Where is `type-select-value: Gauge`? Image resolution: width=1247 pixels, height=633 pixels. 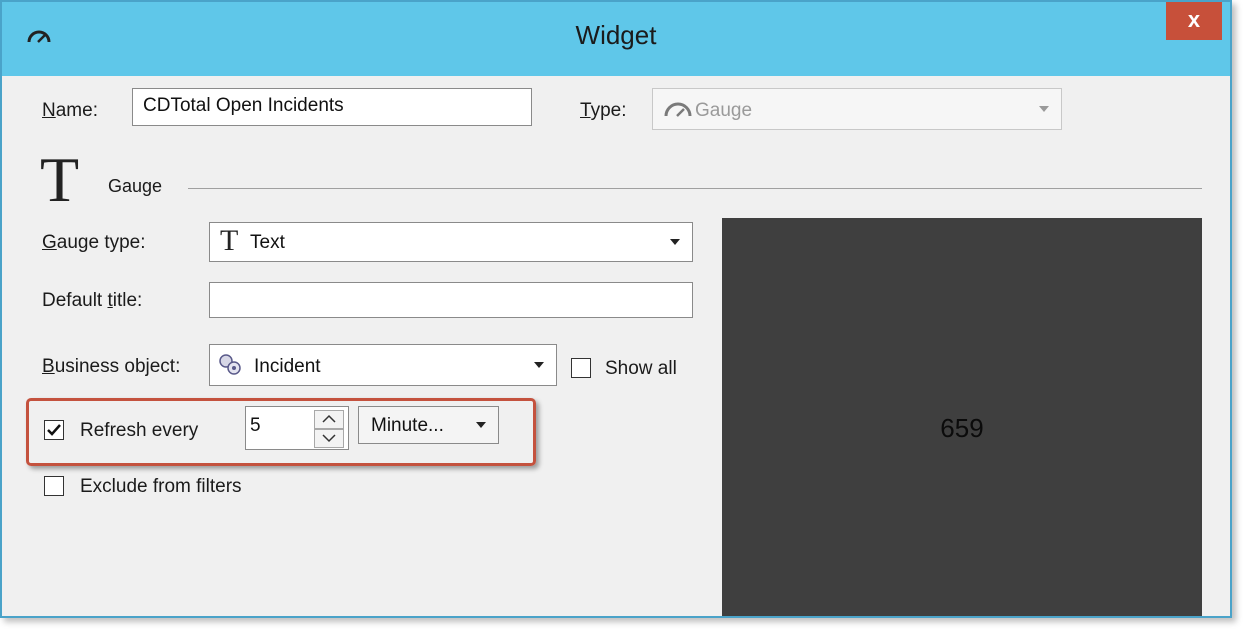 type-select-value: Gauge is located at coordinates (724, 110).